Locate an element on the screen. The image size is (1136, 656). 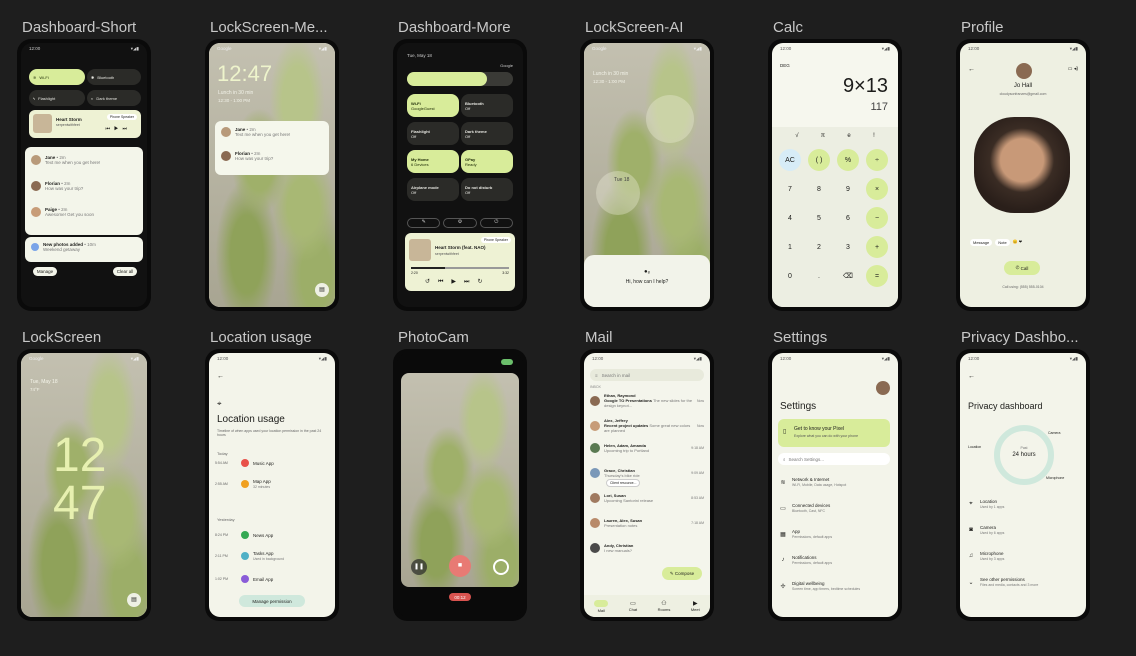
clear-all-button: Clear all is located at coordinates (125, 271).